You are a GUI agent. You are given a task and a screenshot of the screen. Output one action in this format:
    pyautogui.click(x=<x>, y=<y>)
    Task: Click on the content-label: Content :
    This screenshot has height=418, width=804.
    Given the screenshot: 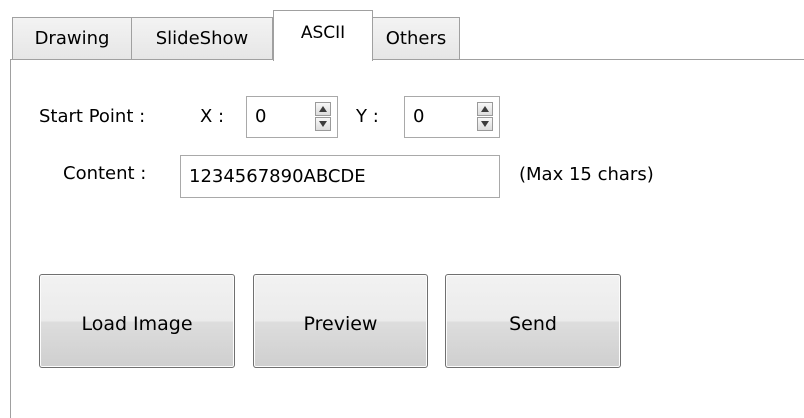 What is the action you would take?
    pyautogui.click(x=105, y=173)
    